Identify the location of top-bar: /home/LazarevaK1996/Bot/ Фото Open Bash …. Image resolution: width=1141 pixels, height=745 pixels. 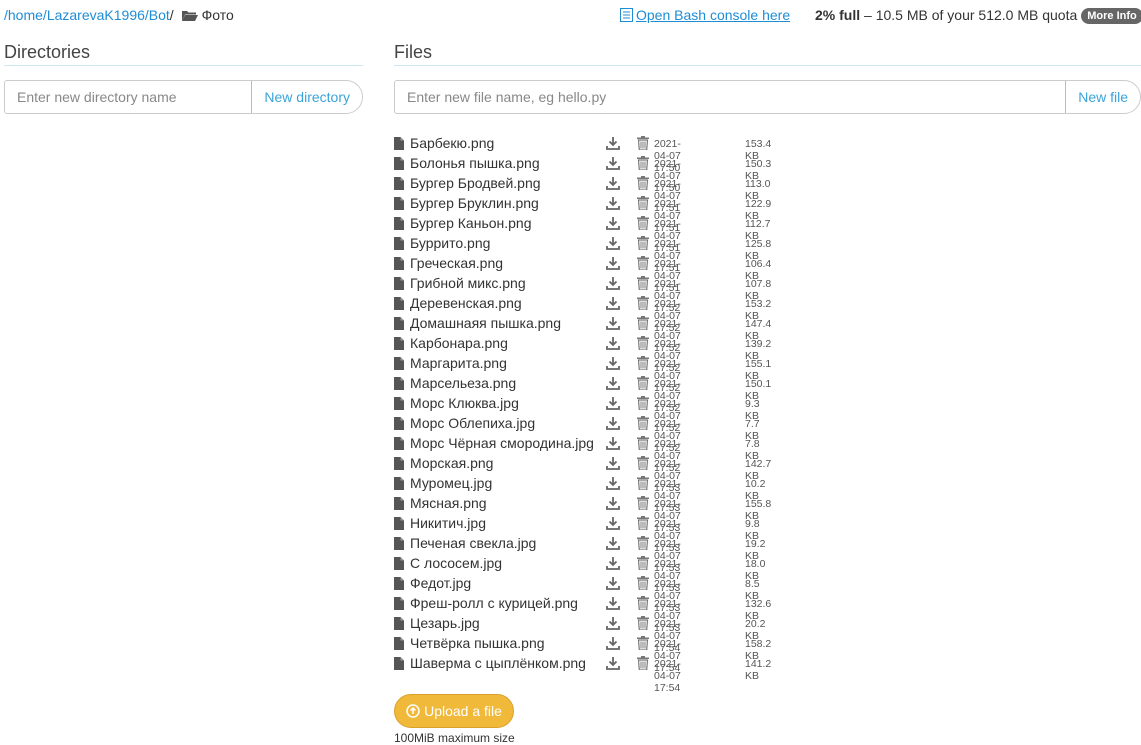
(570, 15).